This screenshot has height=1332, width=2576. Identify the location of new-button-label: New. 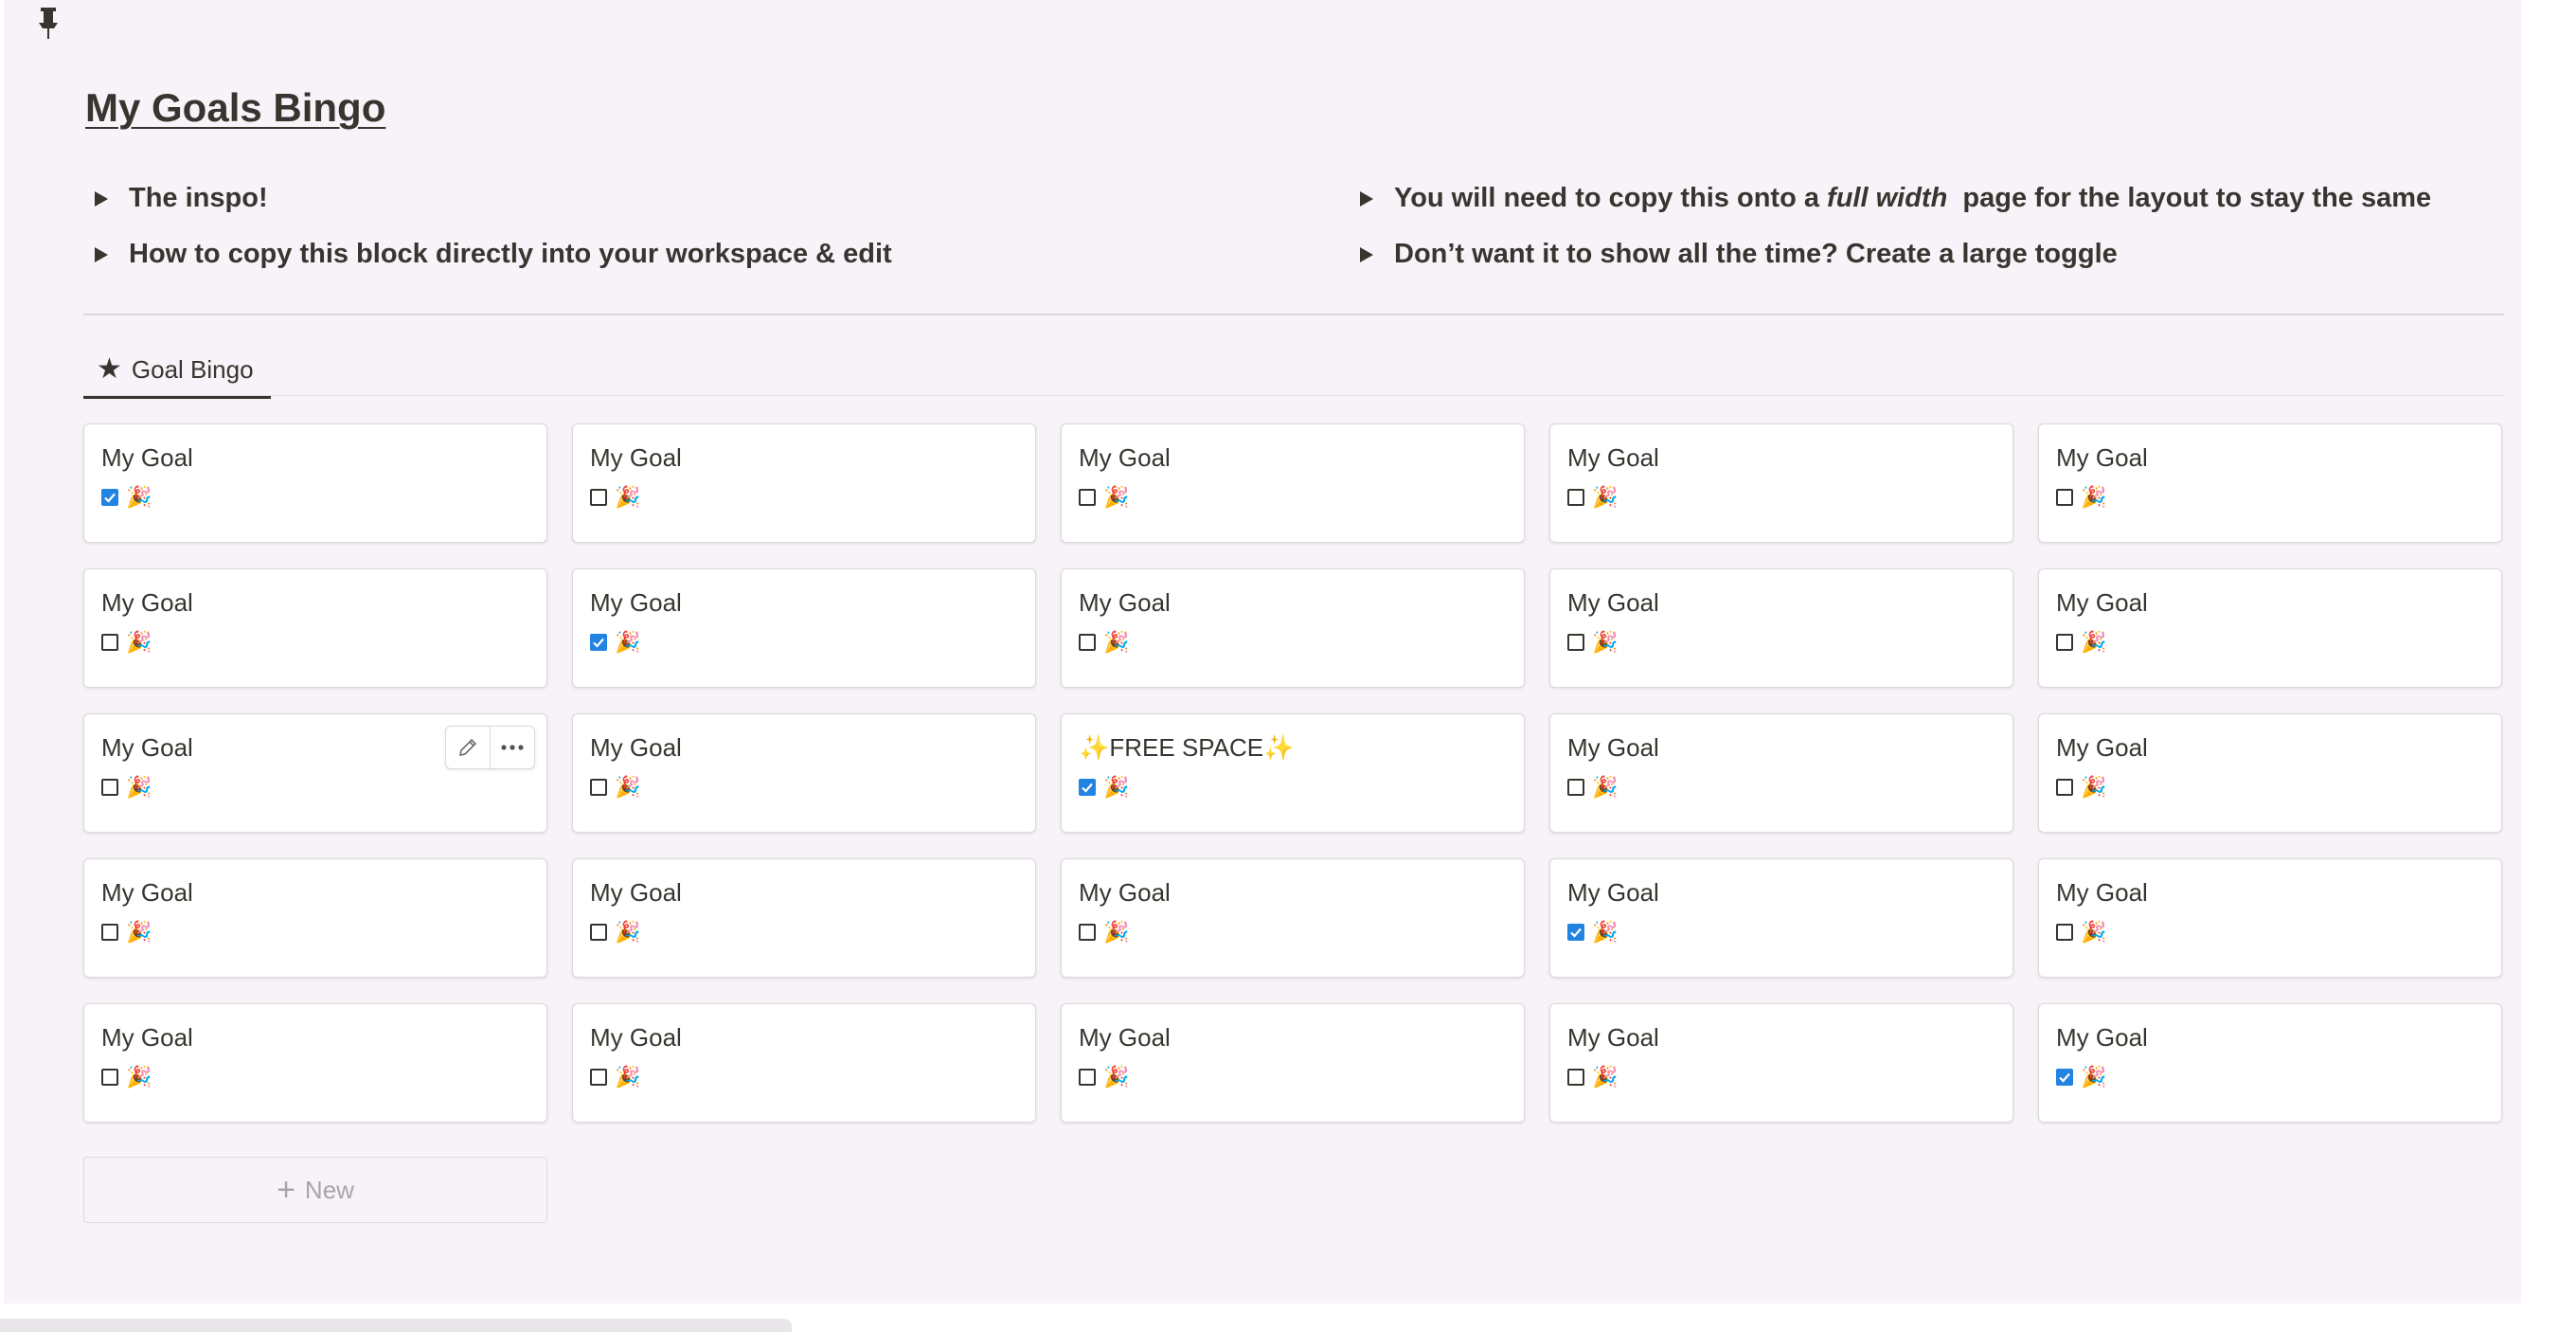
(329, 1189).